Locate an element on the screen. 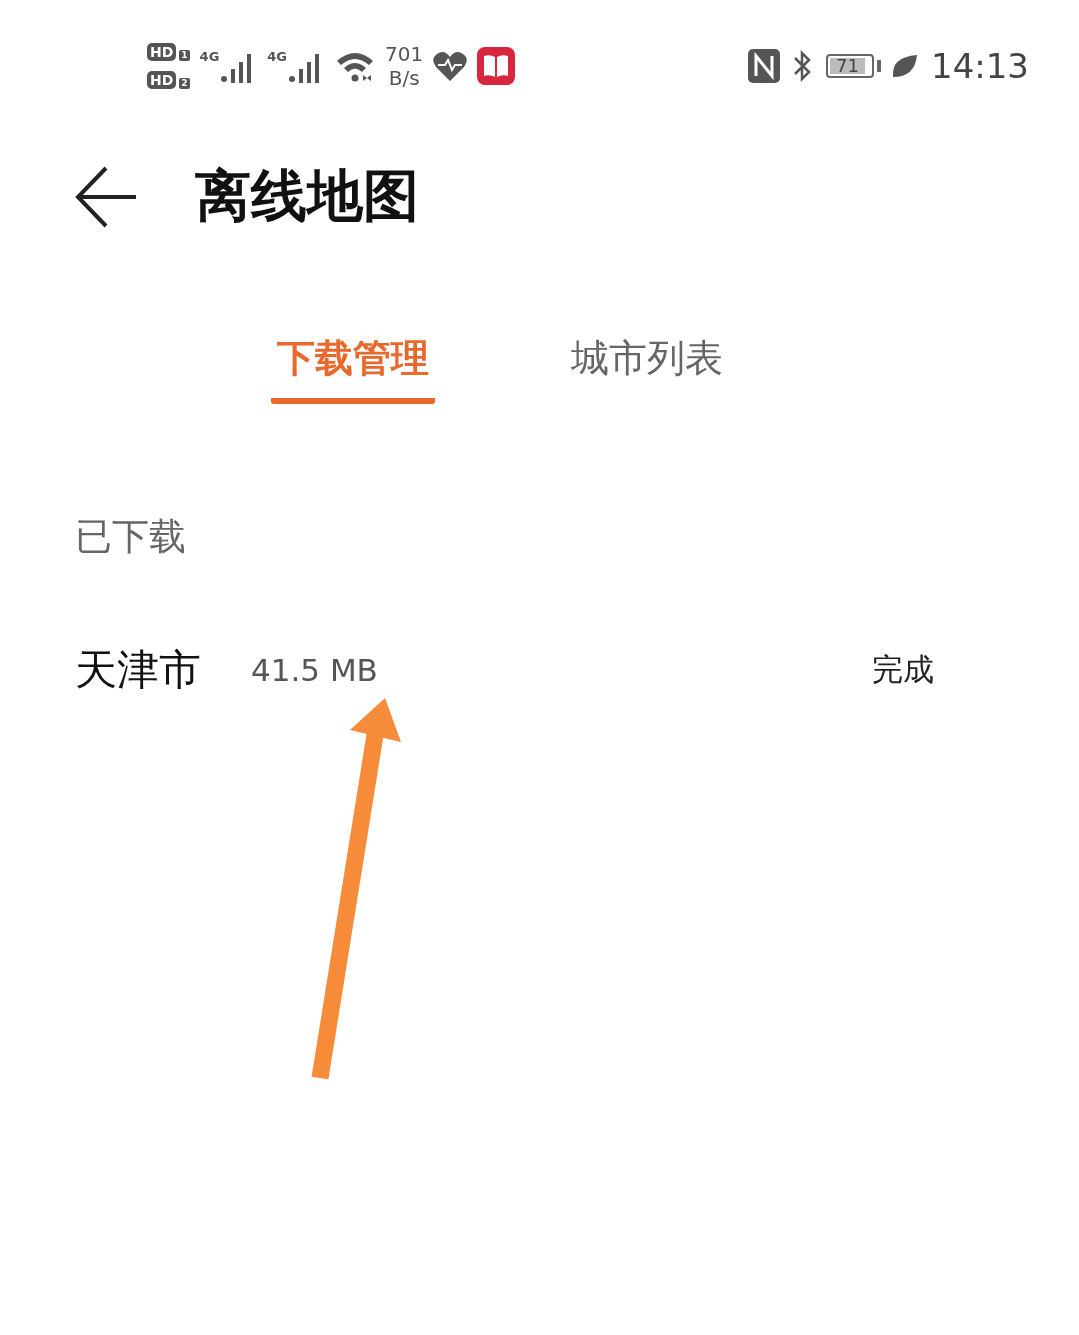 This screenshot has height=1335, width=1079. city-name: 天津市 is located at coordinates (138, 670).